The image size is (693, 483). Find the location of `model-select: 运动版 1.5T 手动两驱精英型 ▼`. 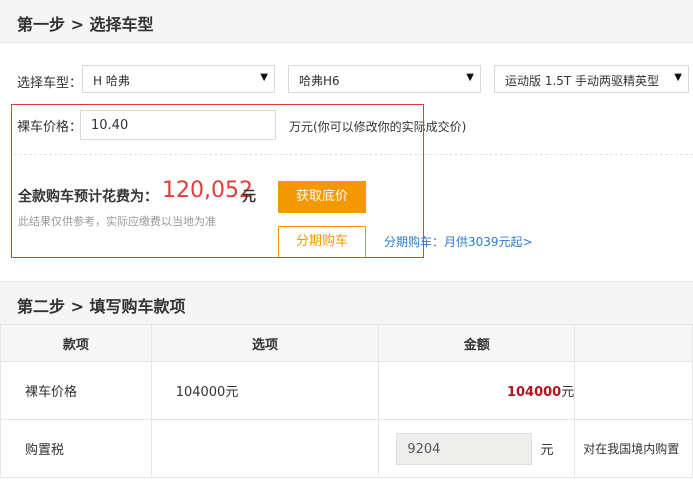

model-select: 运动版 1.5T 手动两驱精英型 ▼ is located at coordinates (591, 79).